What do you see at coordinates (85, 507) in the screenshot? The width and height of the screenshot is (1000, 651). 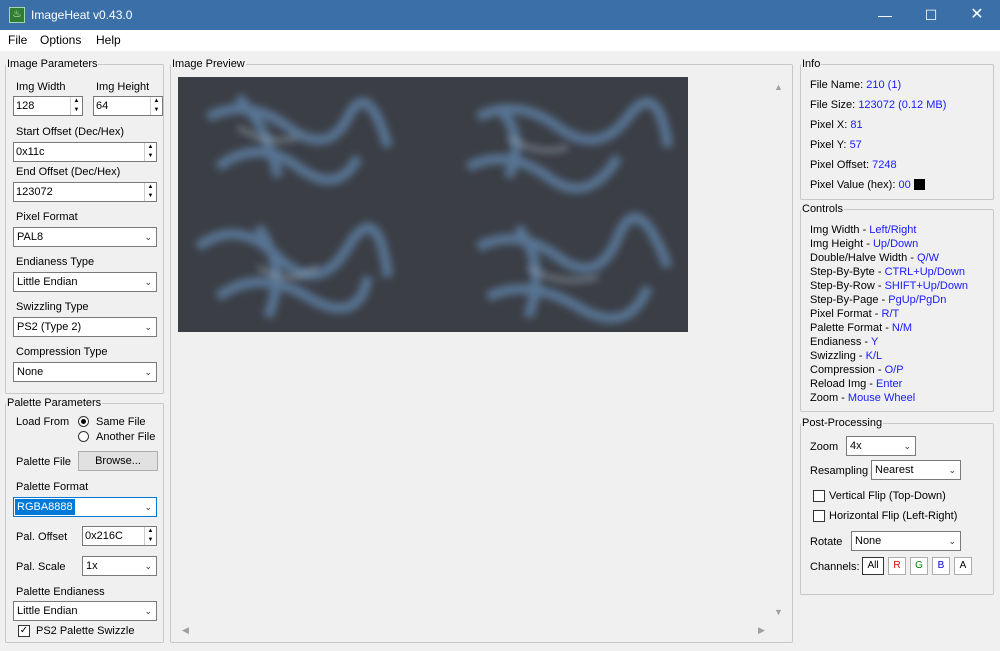 I see `palette-format-select: RGBA8888 ⌄` at bounding box center [85, 507].